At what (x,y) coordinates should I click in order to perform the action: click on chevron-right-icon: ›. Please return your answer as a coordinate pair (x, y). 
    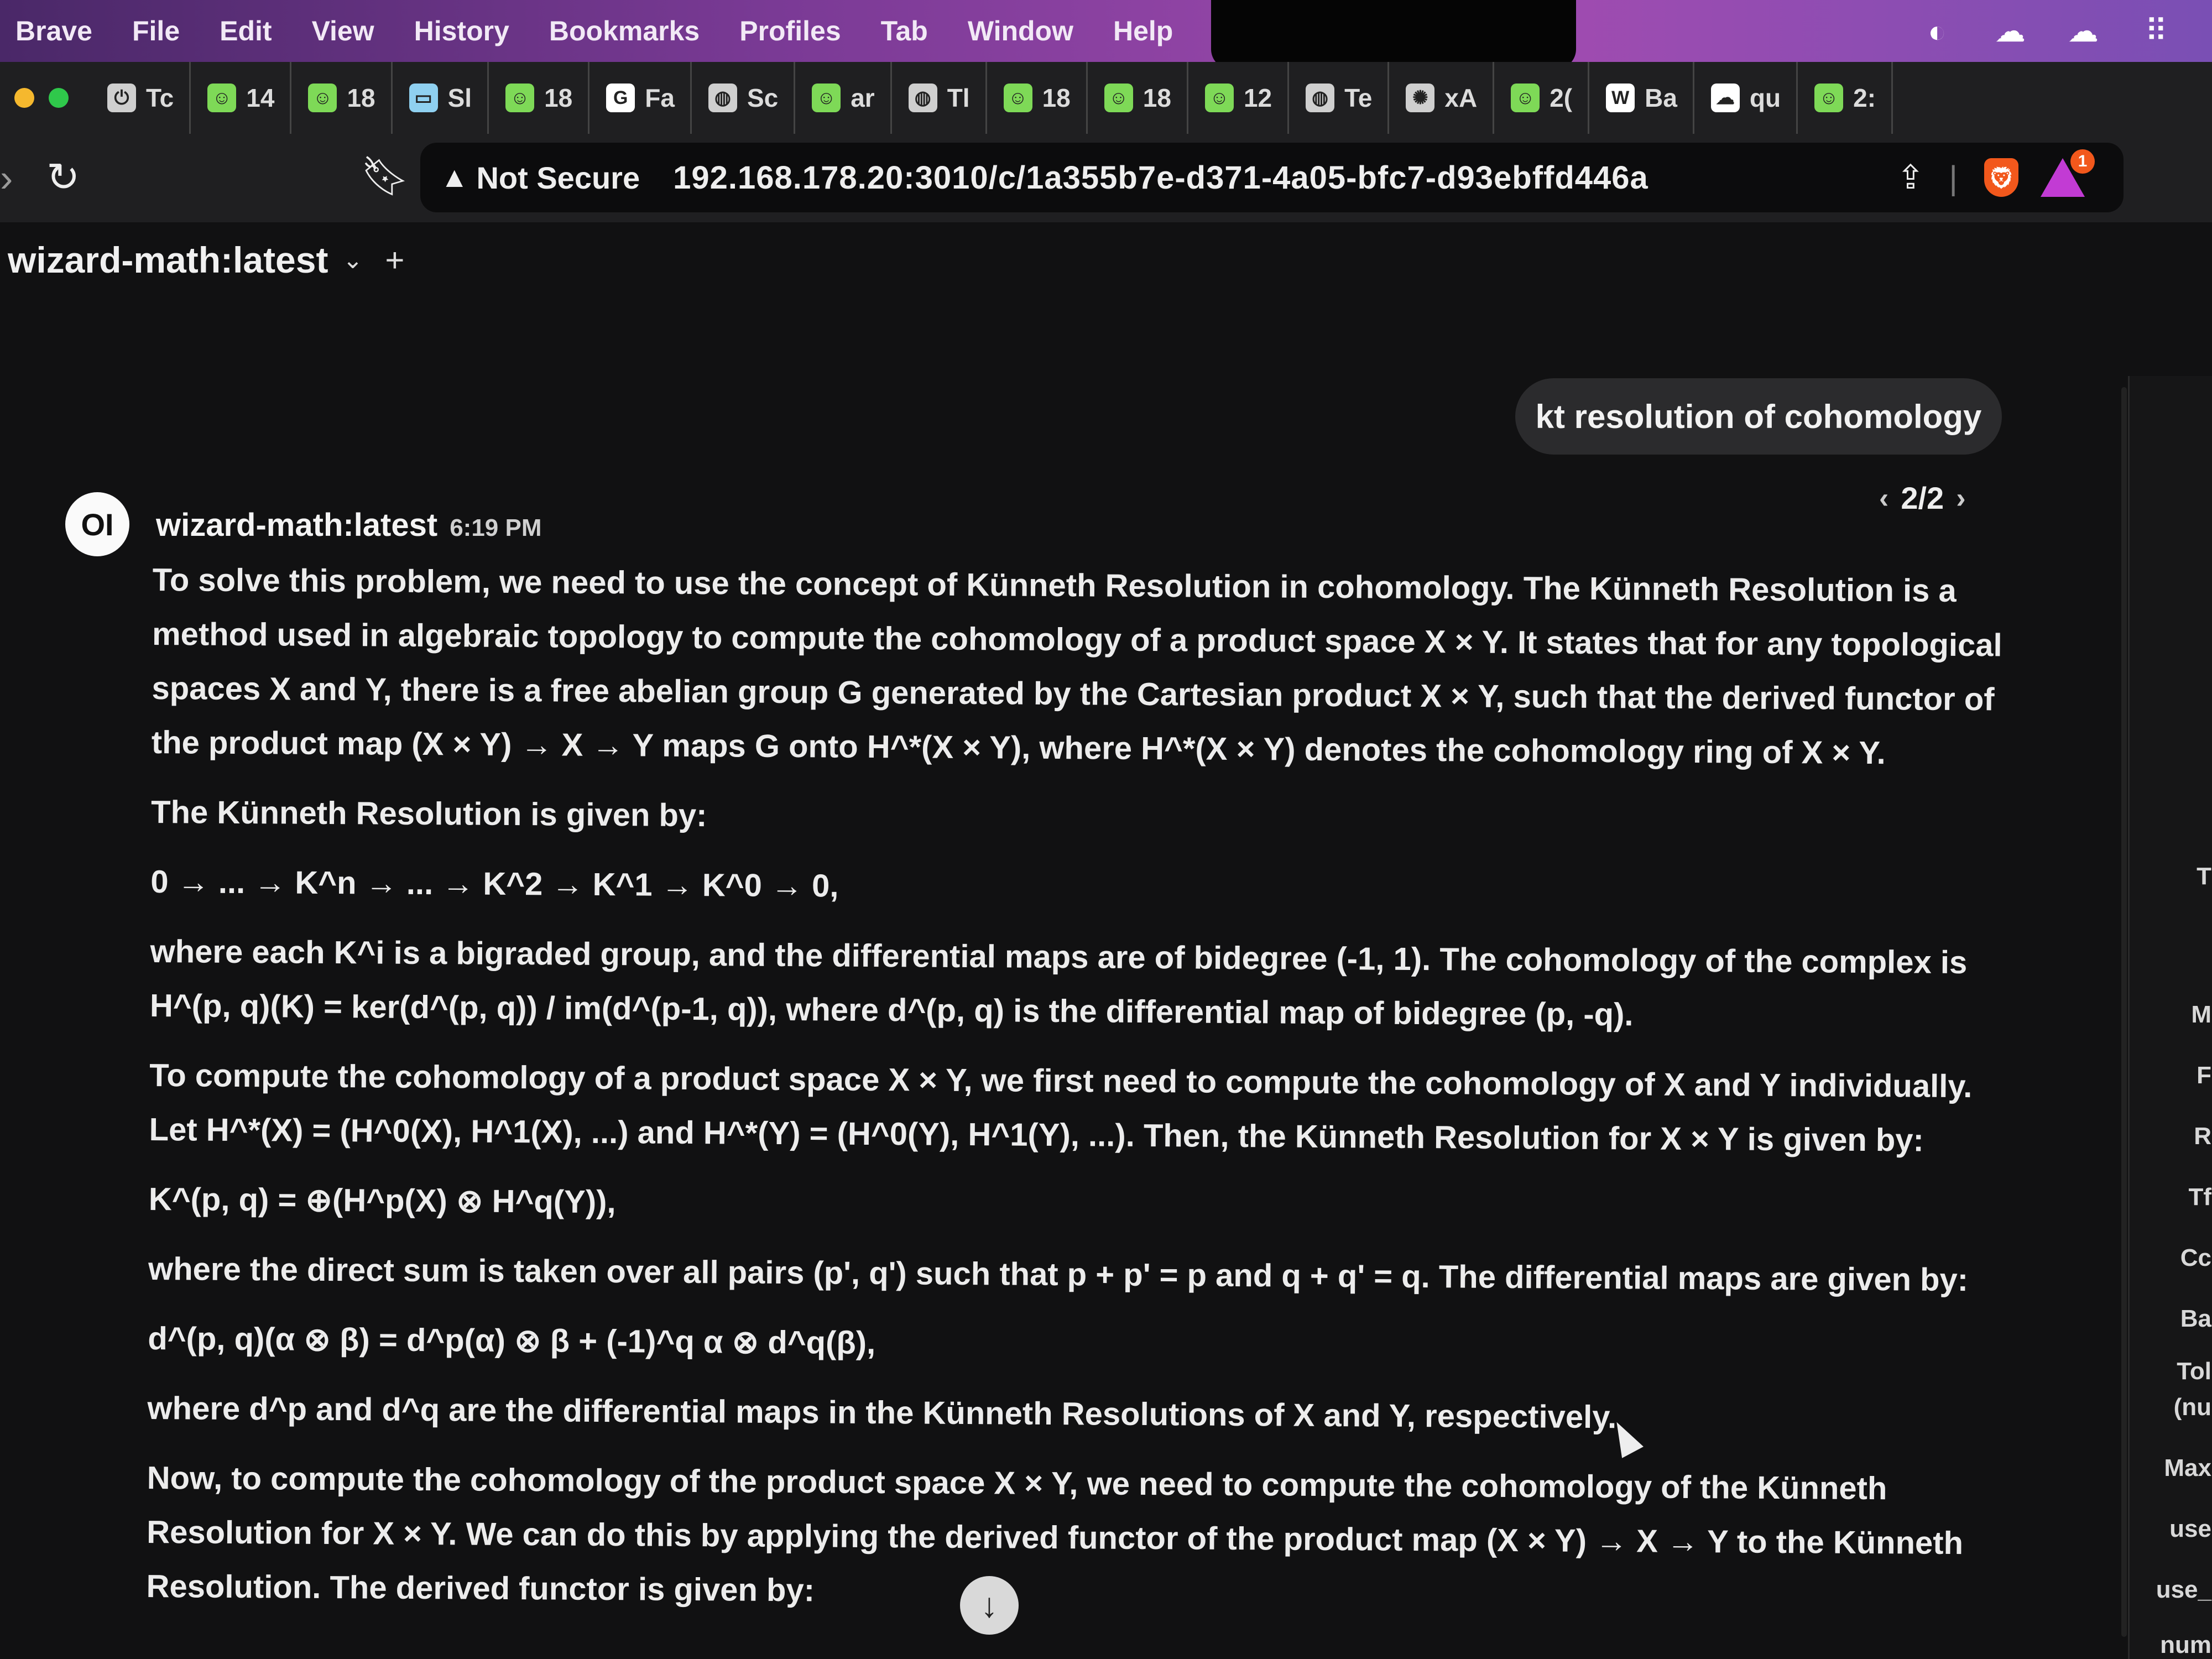
    Looking at the image, I should click on (1961, 499).